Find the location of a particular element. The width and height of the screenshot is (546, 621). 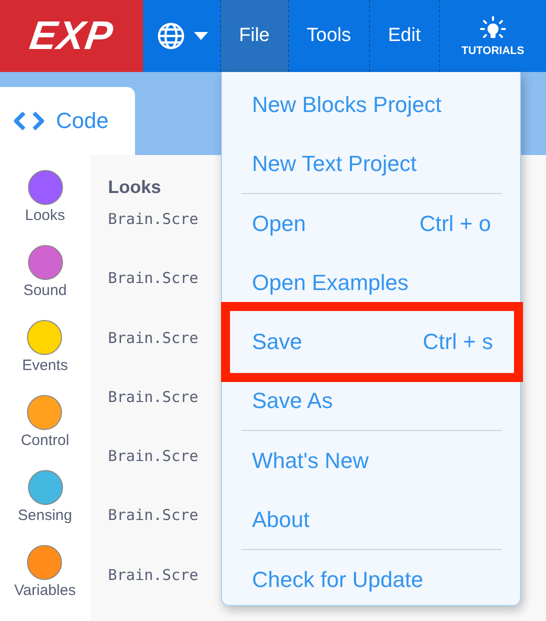

category-label: Variables is located at coordinates (45, 590).